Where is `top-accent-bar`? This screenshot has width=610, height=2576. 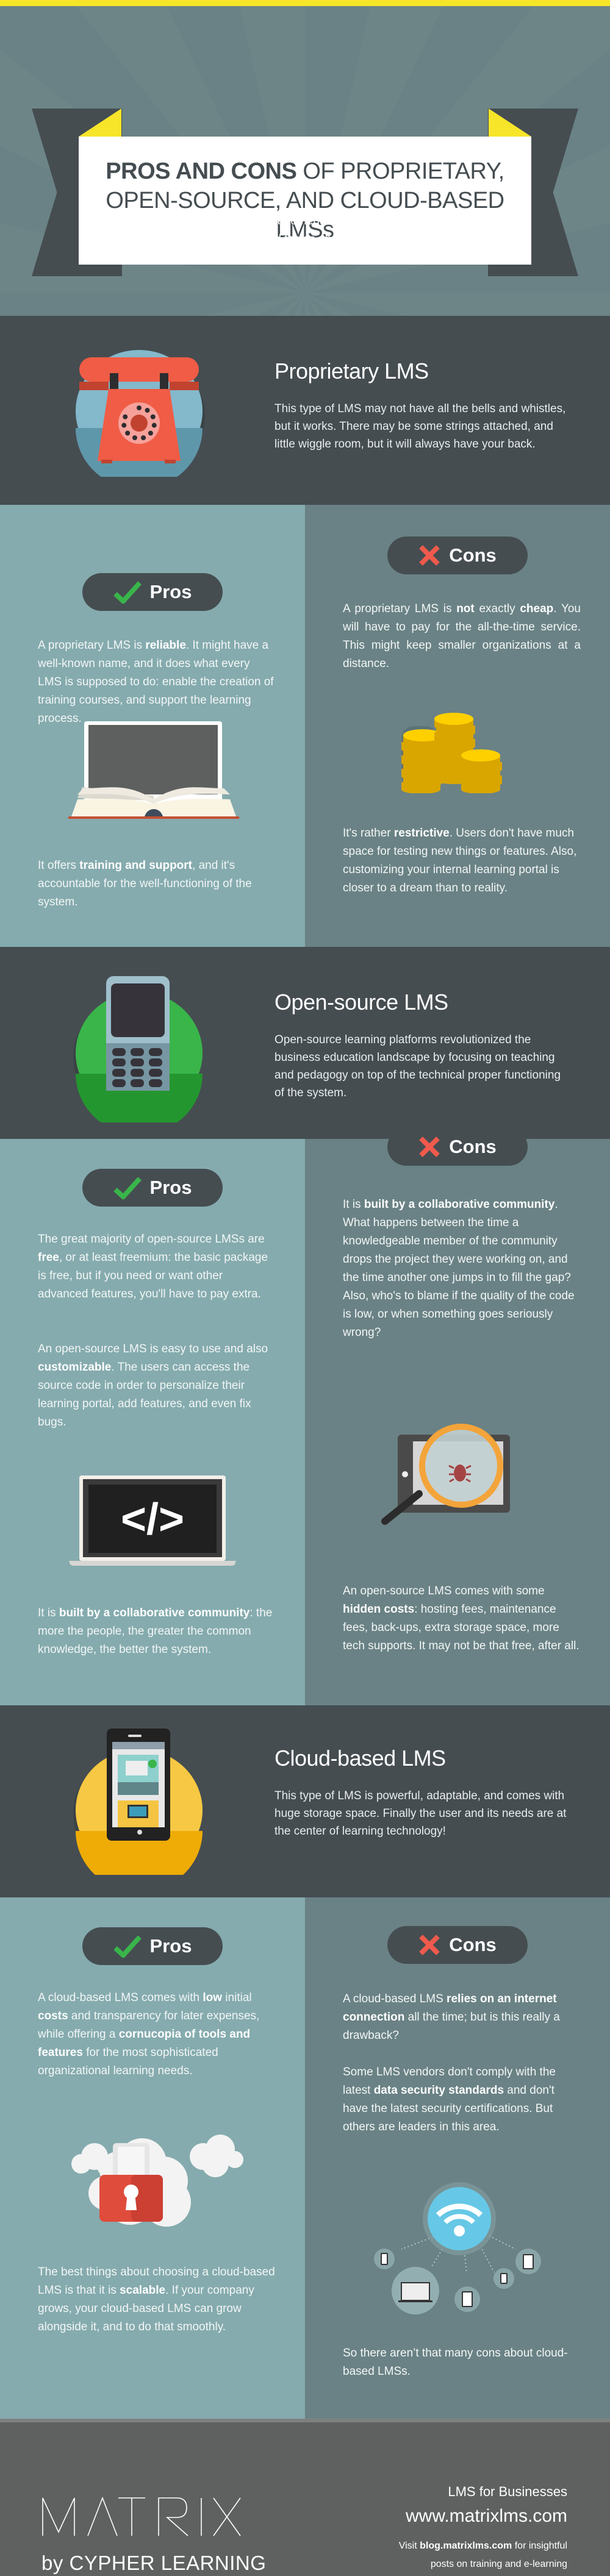 top-accent-bar is located at coordinates (305, 3).